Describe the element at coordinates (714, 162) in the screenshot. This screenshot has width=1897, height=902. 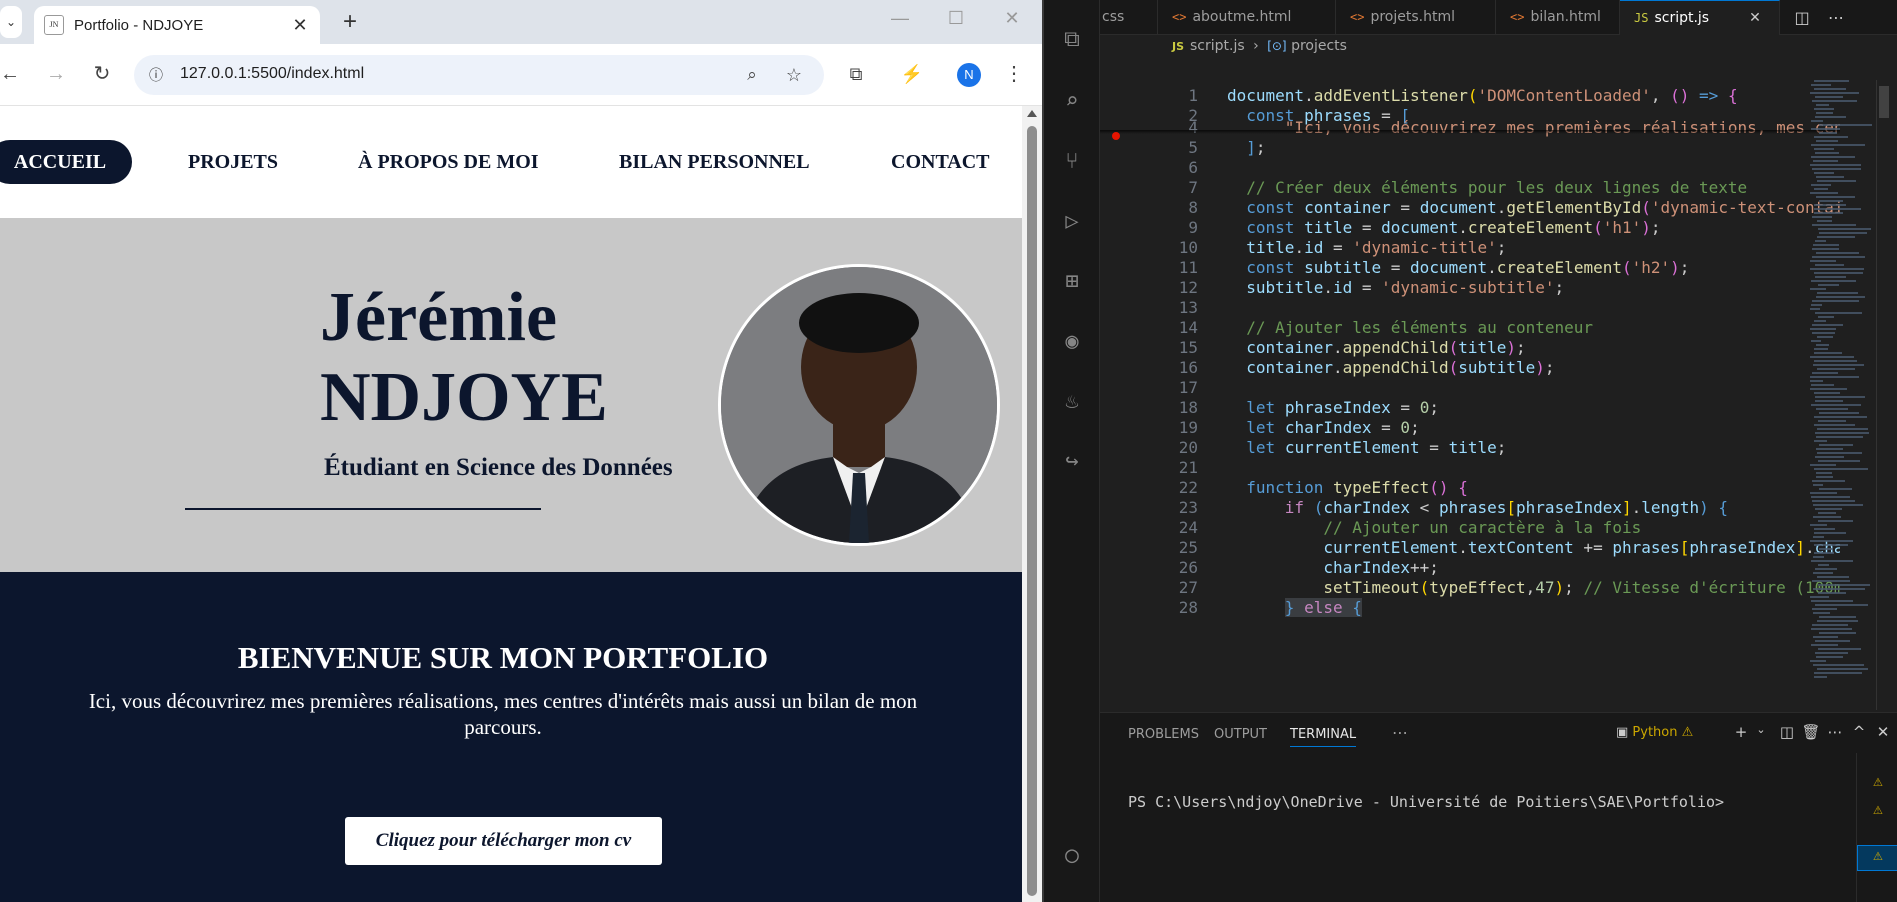
I see `nav-bilan-personnel: BILAN PERSONNEL` at that location.